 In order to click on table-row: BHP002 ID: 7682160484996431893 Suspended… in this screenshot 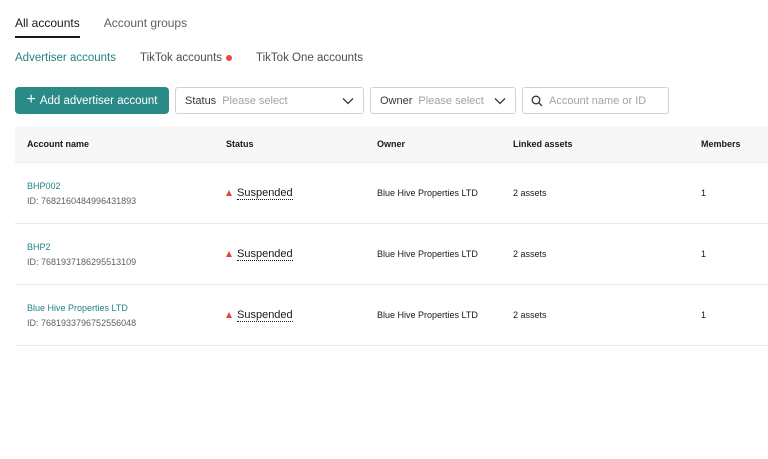, I will do `click(391, 193)`.